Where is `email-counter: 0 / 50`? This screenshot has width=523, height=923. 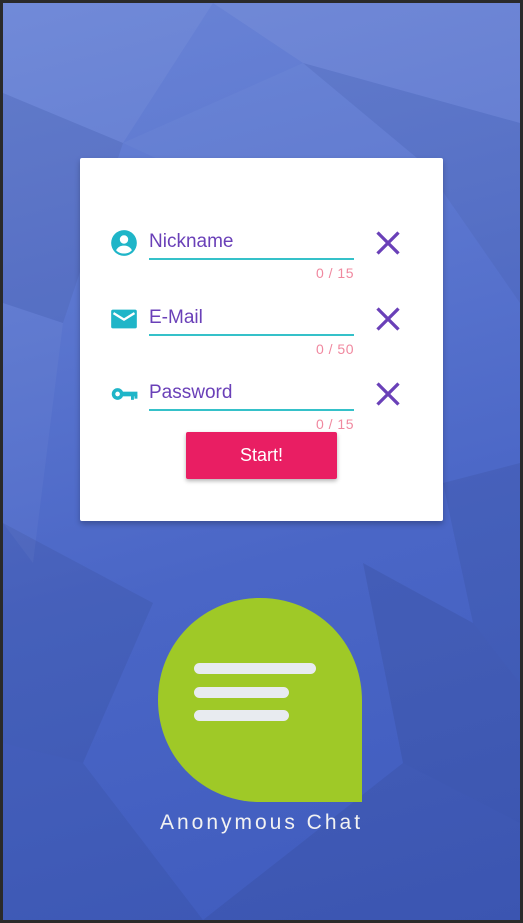 email-counter: 0 / 50 is located at coordinates (334, 349).